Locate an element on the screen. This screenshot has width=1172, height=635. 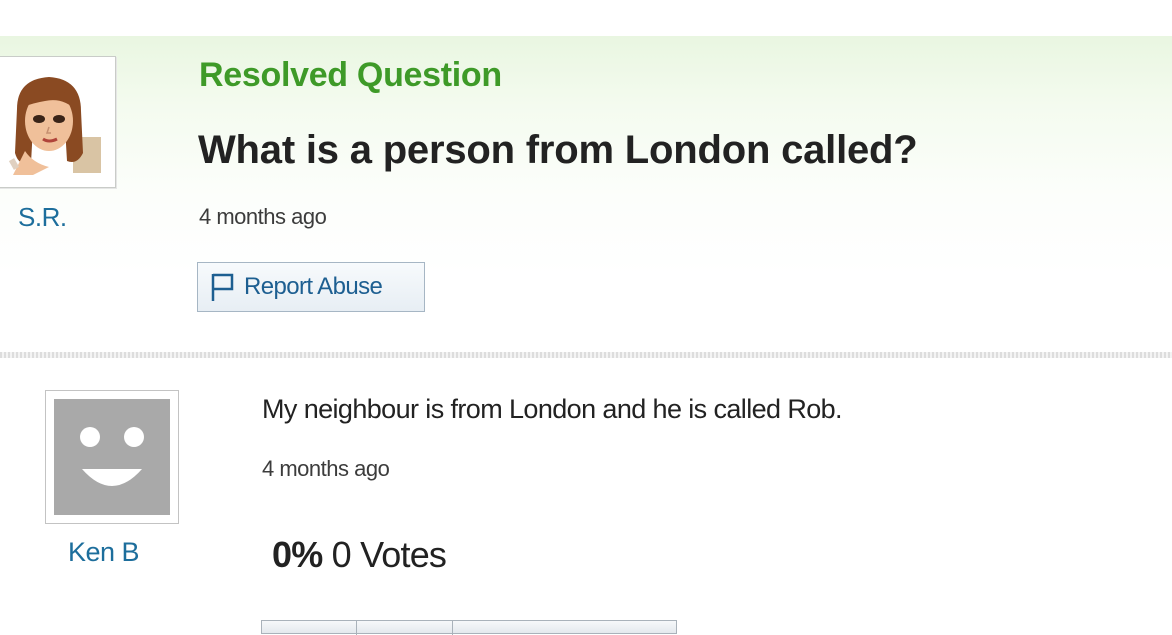
answerer-name: Ken B is located at coordinates (104, 552).